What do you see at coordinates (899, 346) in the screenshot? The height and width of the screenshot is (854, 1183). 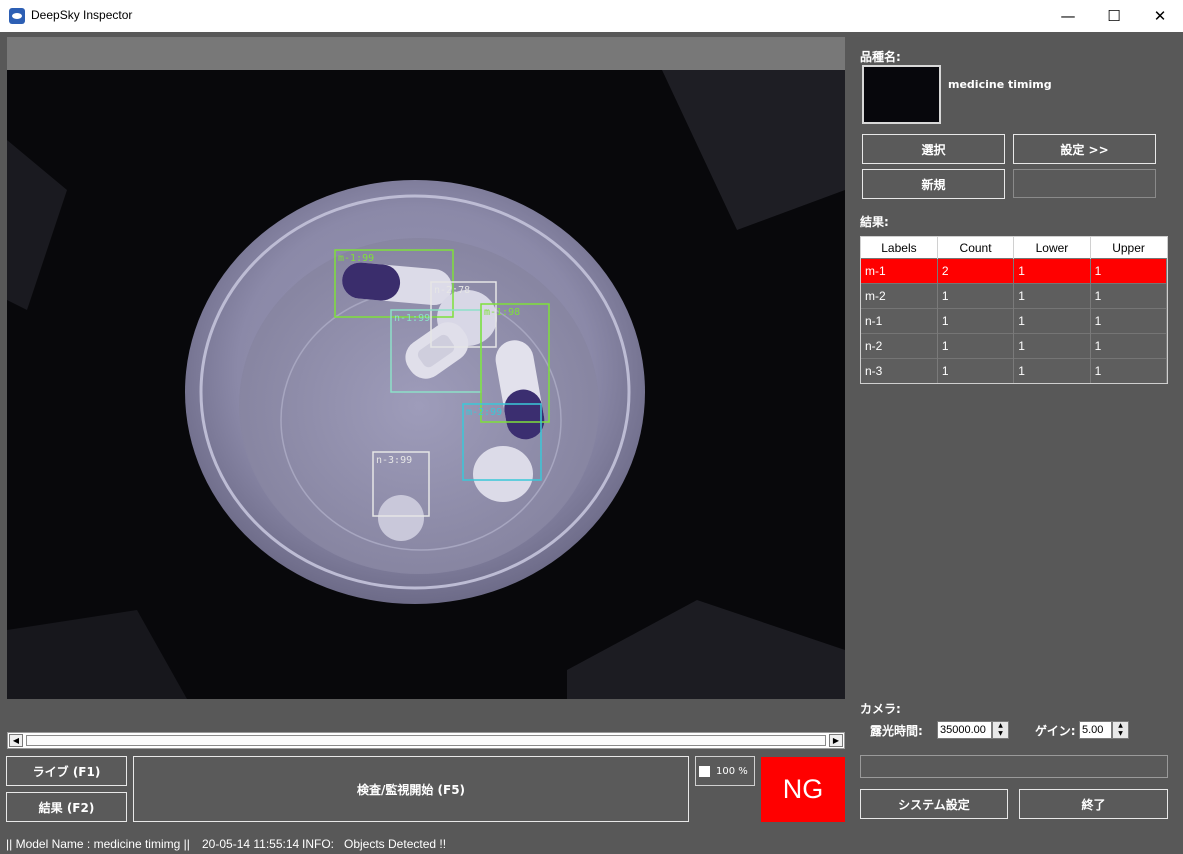 I see `cell-label: n-2` at bounding box center [899, 346].